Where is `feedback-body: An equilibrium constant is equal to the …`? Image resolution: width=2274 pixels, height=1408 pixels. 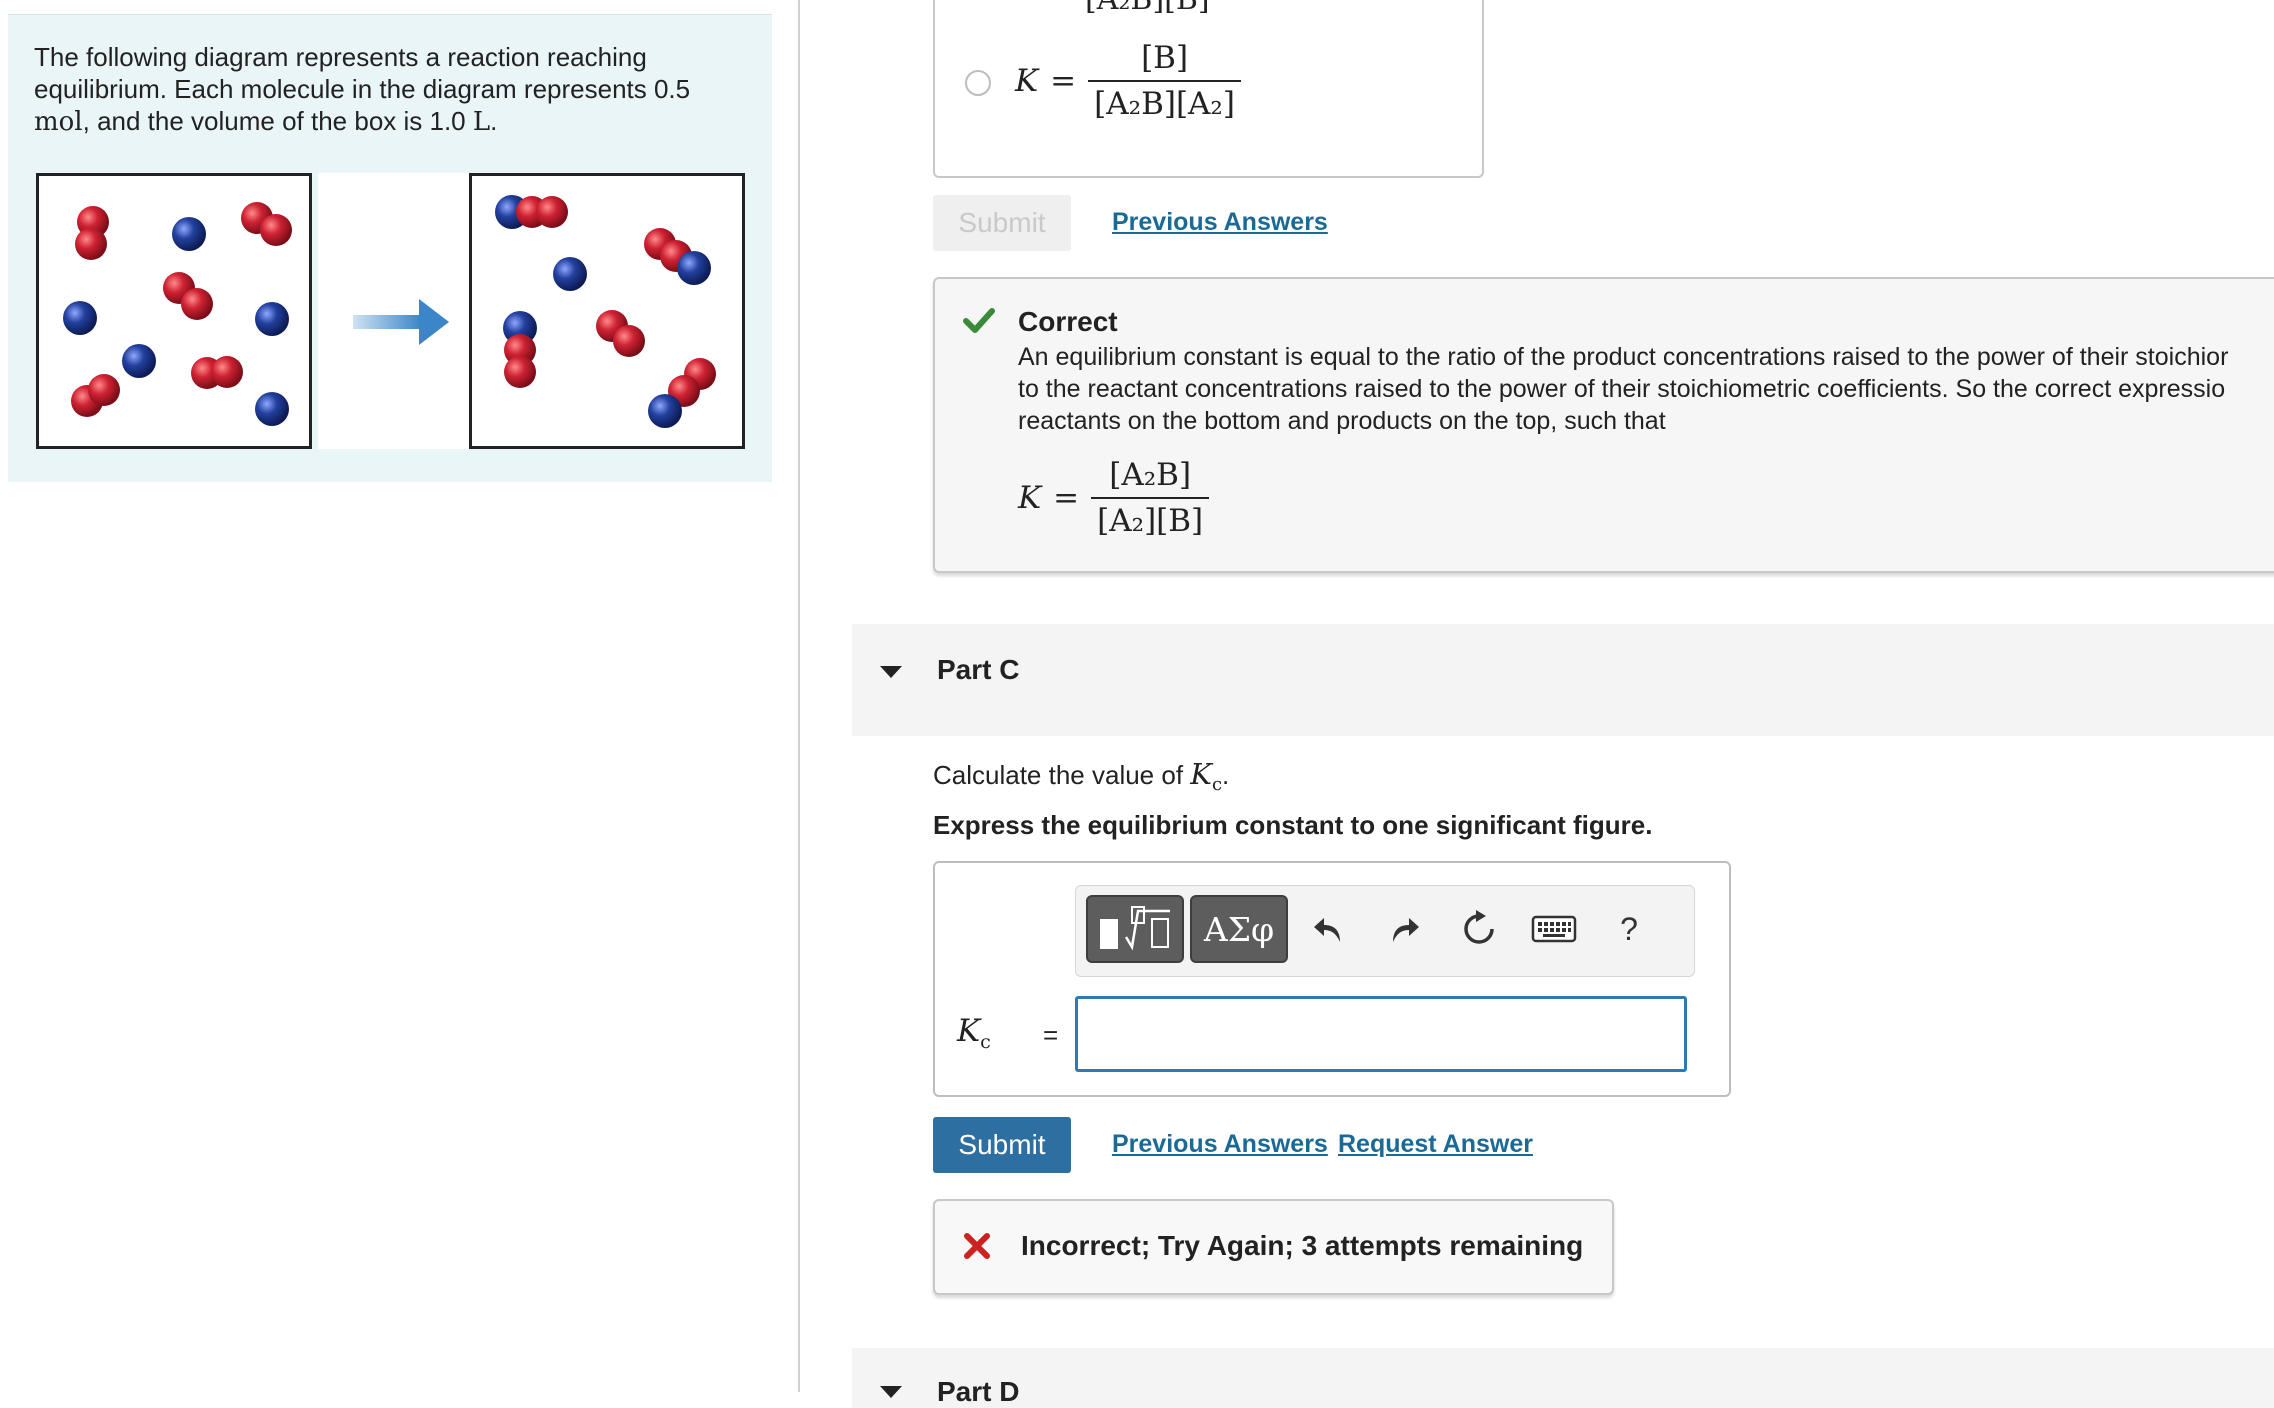
feedback-body: An equilibrium constant is equal to the … is located at coordinates (1623, 389).